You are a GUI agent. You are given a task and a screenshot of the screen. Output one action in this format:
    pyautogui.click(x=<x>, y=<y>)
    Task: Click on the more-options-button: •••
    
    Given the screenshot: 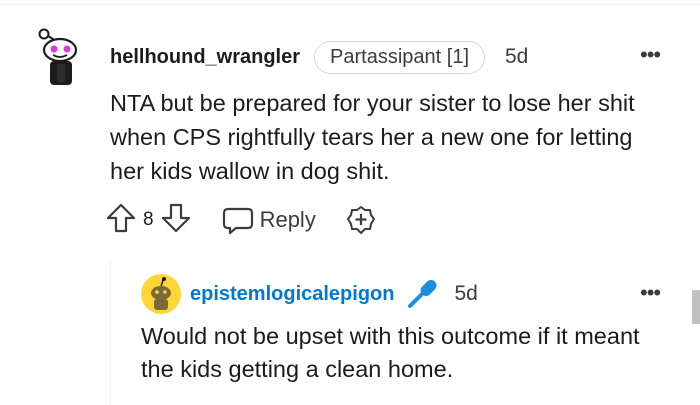 What is the action you would take?
    pyautogui.click(x=650, y=55)
    